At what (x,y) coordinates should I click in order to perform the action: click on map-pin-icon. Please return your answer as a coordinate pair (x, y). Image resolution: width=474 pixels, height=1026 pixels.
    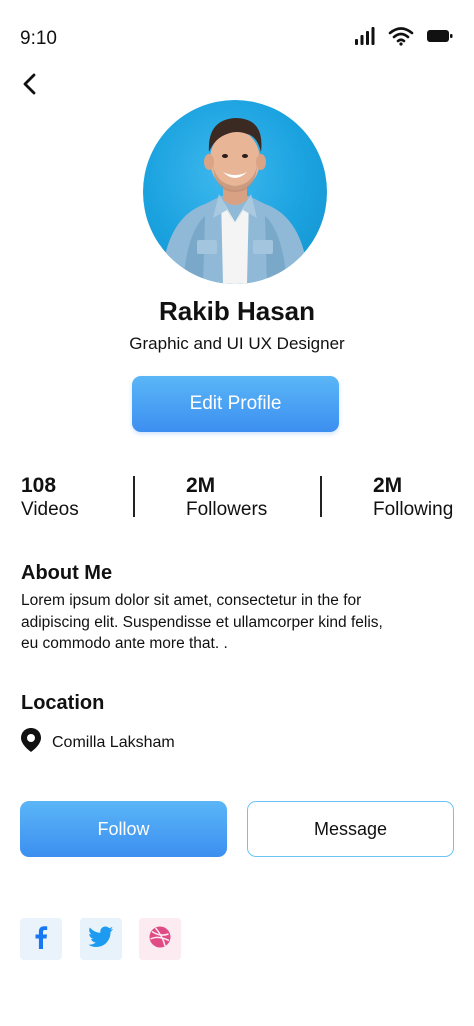
    Looking at the image, I should click on (31, 742).